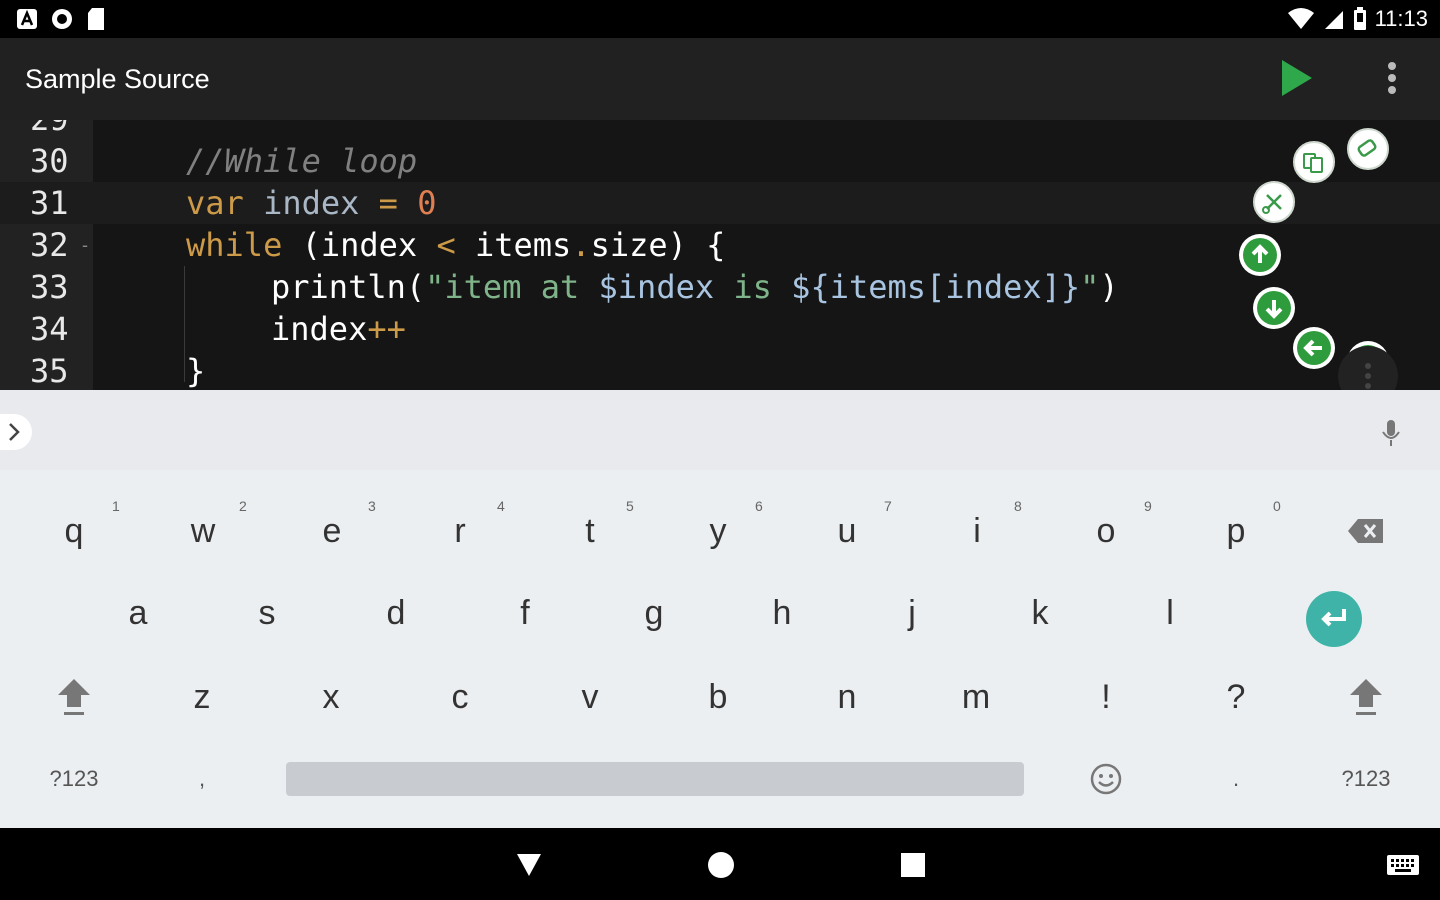  Describe the element at coordinates (513, 245) in the screenshot. I see `code-fragment: items` at that location.